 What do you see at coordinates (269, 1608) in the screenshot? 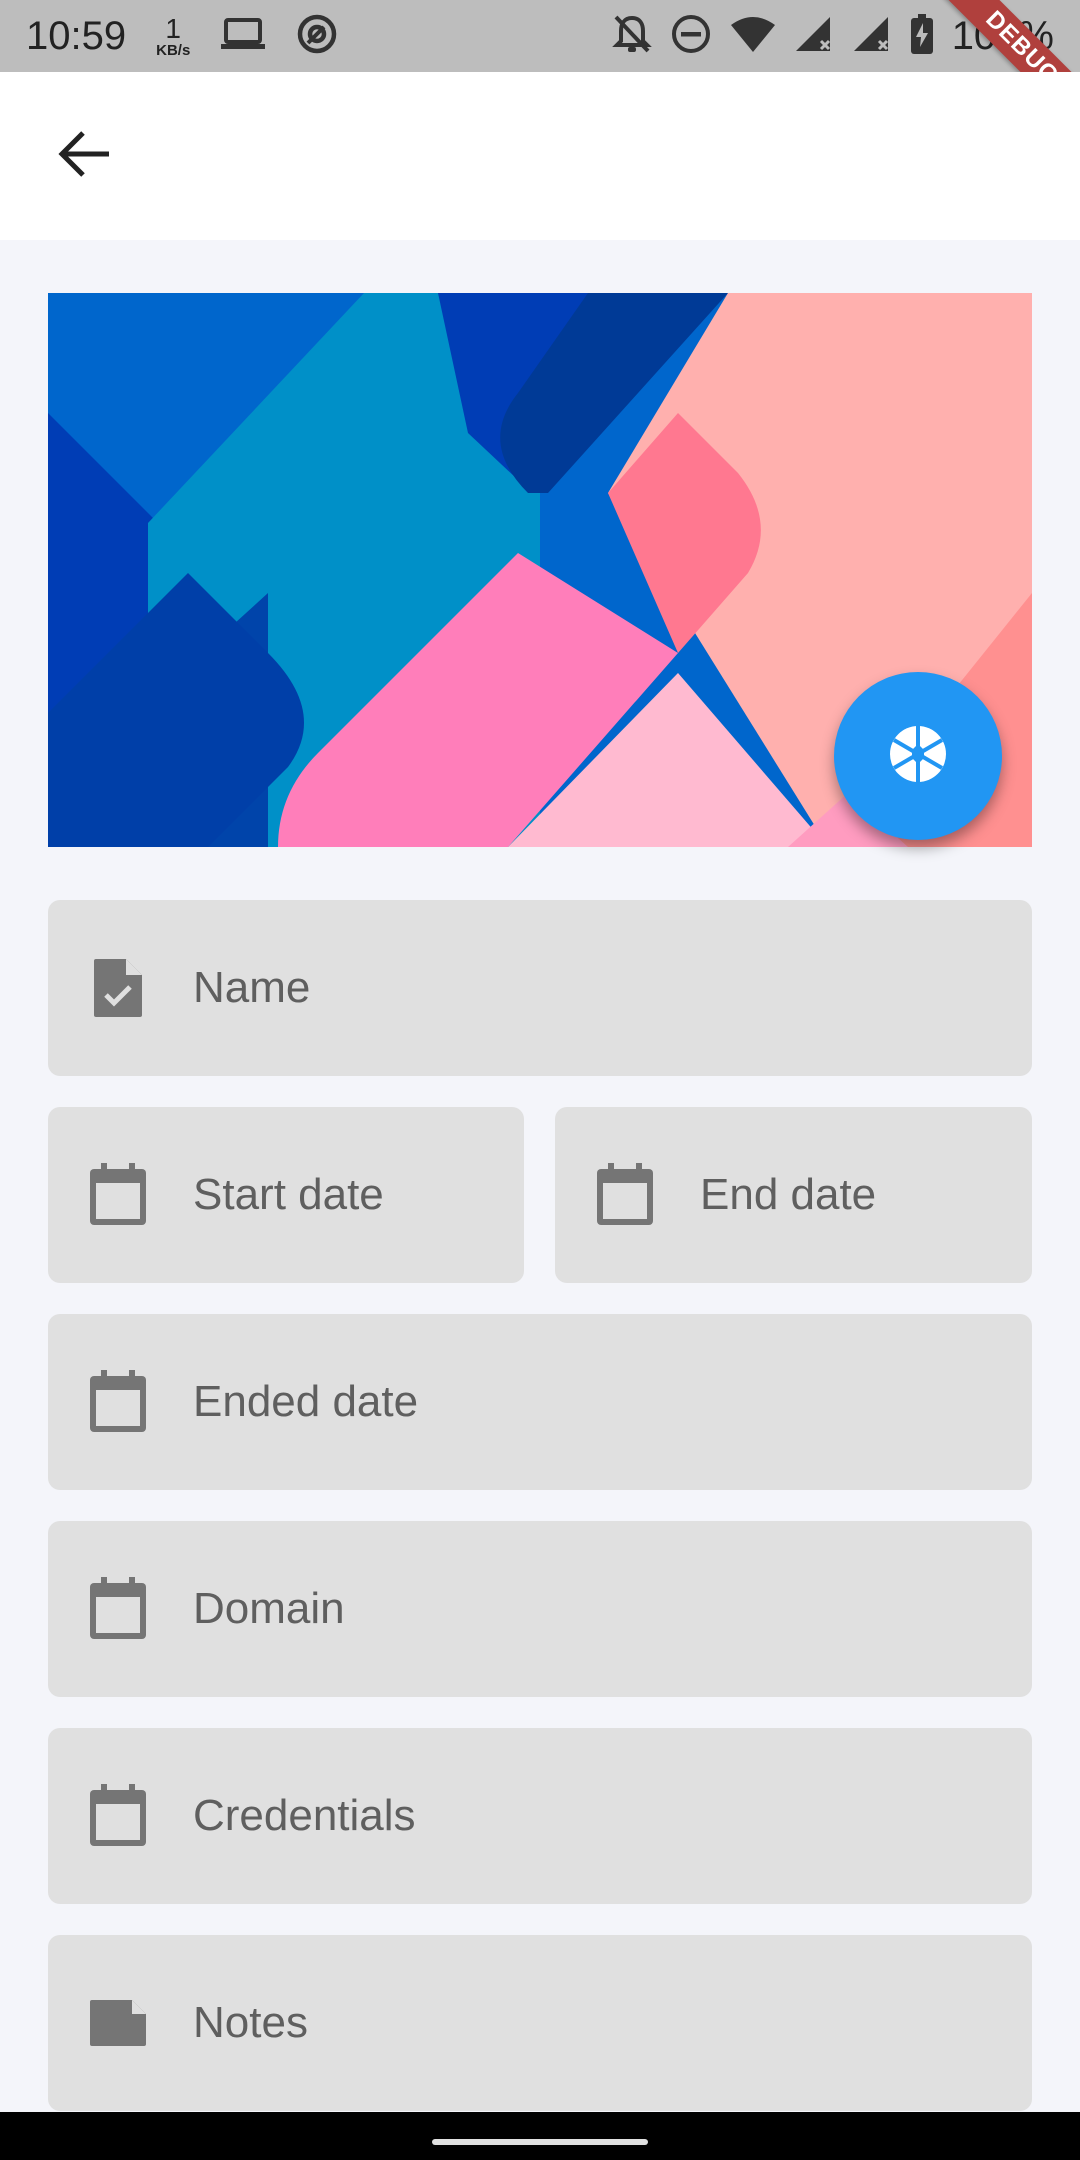
I see `domain-placeholder: Domain` at bounding box center [269, 1608].